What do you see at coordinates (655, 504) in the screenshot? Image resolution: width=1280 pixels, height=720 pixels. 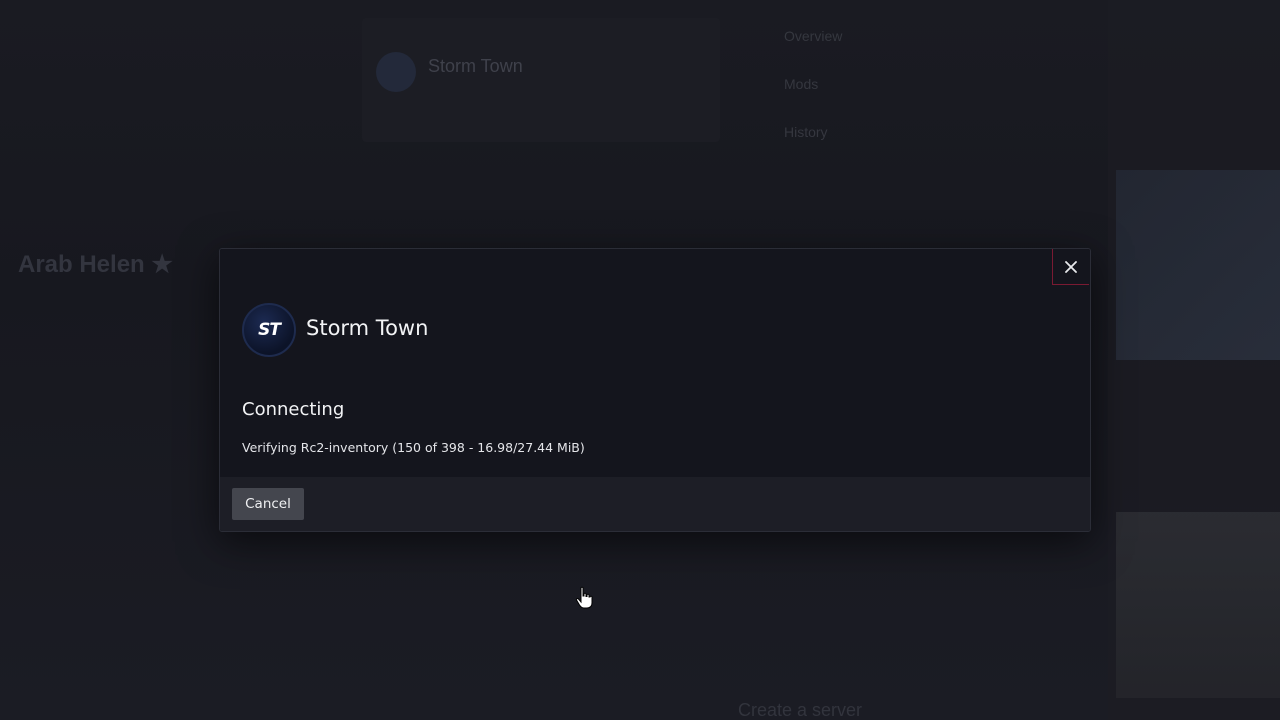 I see `dialog-footer: Cancel` at bounding box center [655, 504].